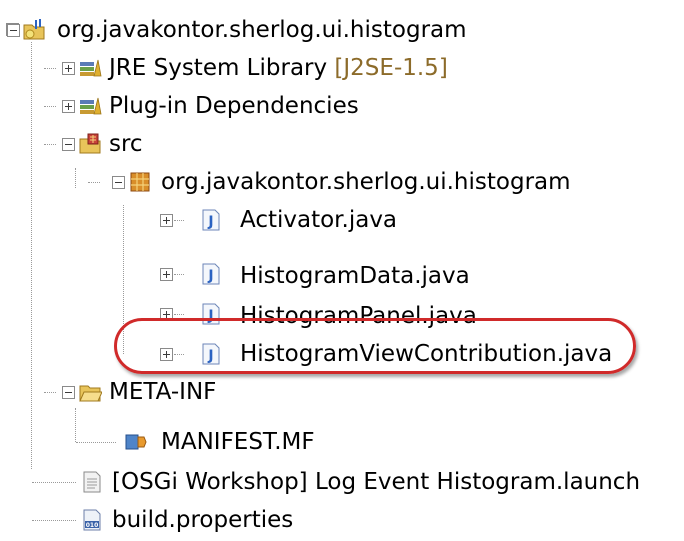  What do you see at coordinates (342, 144) in the screenshot?
I see `tree-item-src: src` at bounding box center [342, 144].